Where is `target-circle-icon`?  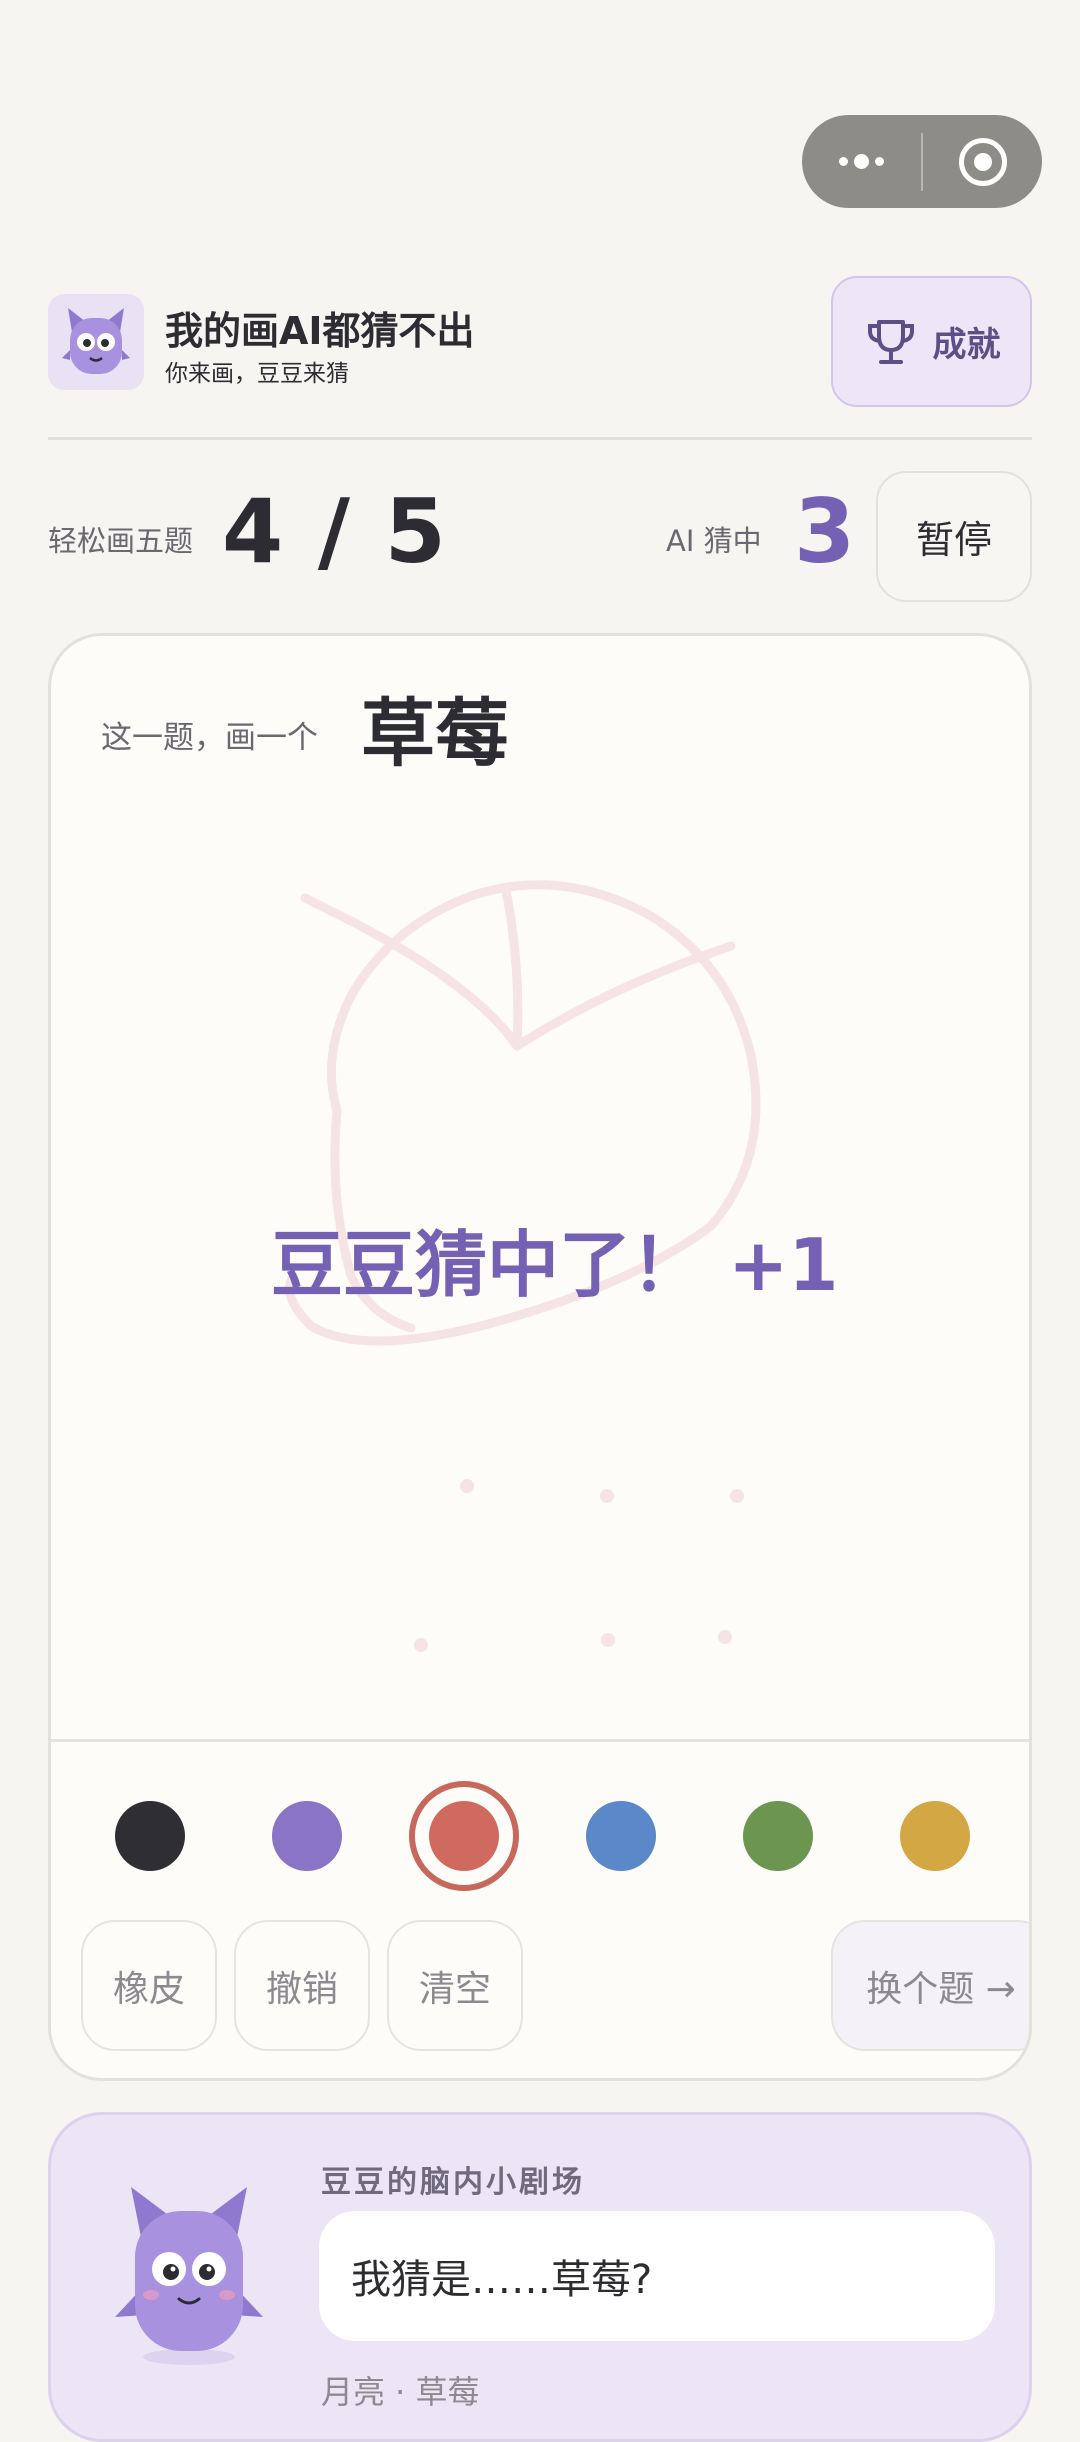 target-circle-icon is located at coordinates (982, 161).